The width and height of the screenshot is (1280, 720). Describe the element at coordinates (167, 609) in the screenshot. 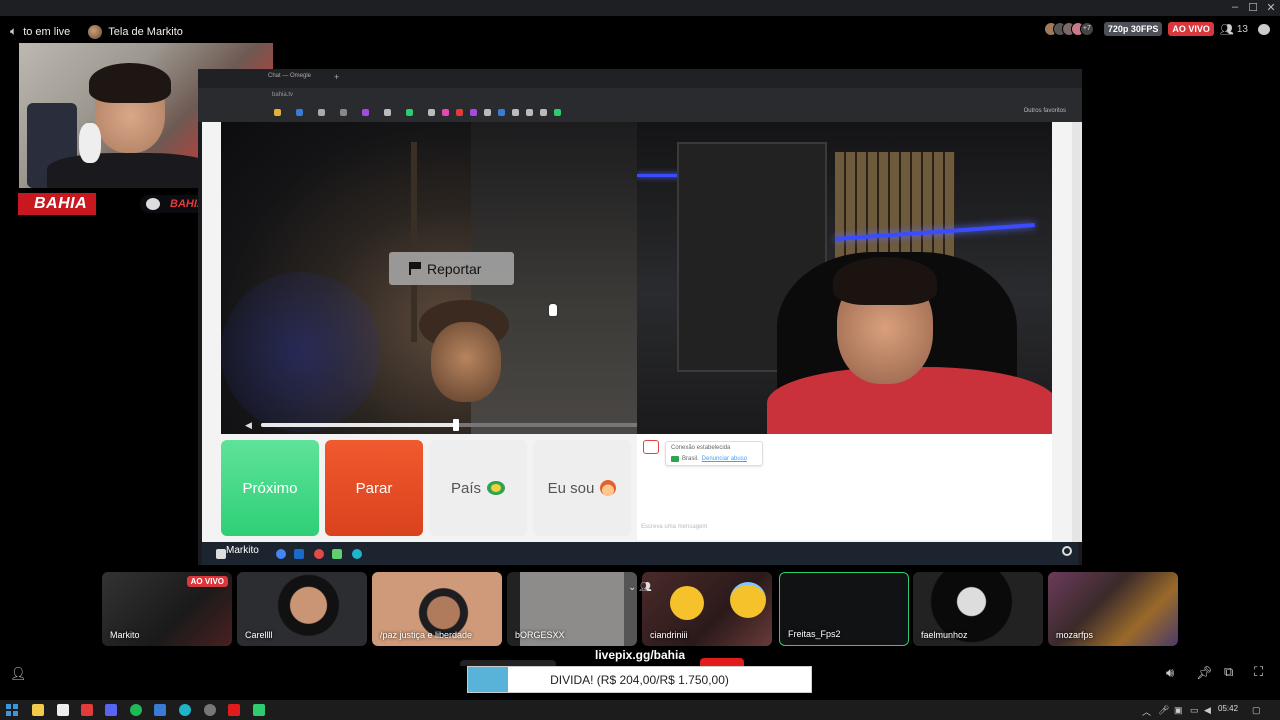

I see `participant-tile: AO VIVO Markito` at that location.